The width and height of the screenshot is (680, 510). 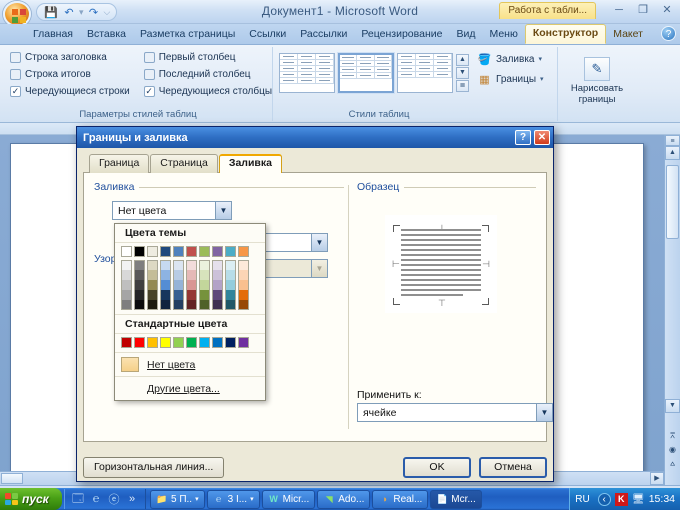 I want to click on shading-dropdown-icon: ▾, so click(x=541, y=59).